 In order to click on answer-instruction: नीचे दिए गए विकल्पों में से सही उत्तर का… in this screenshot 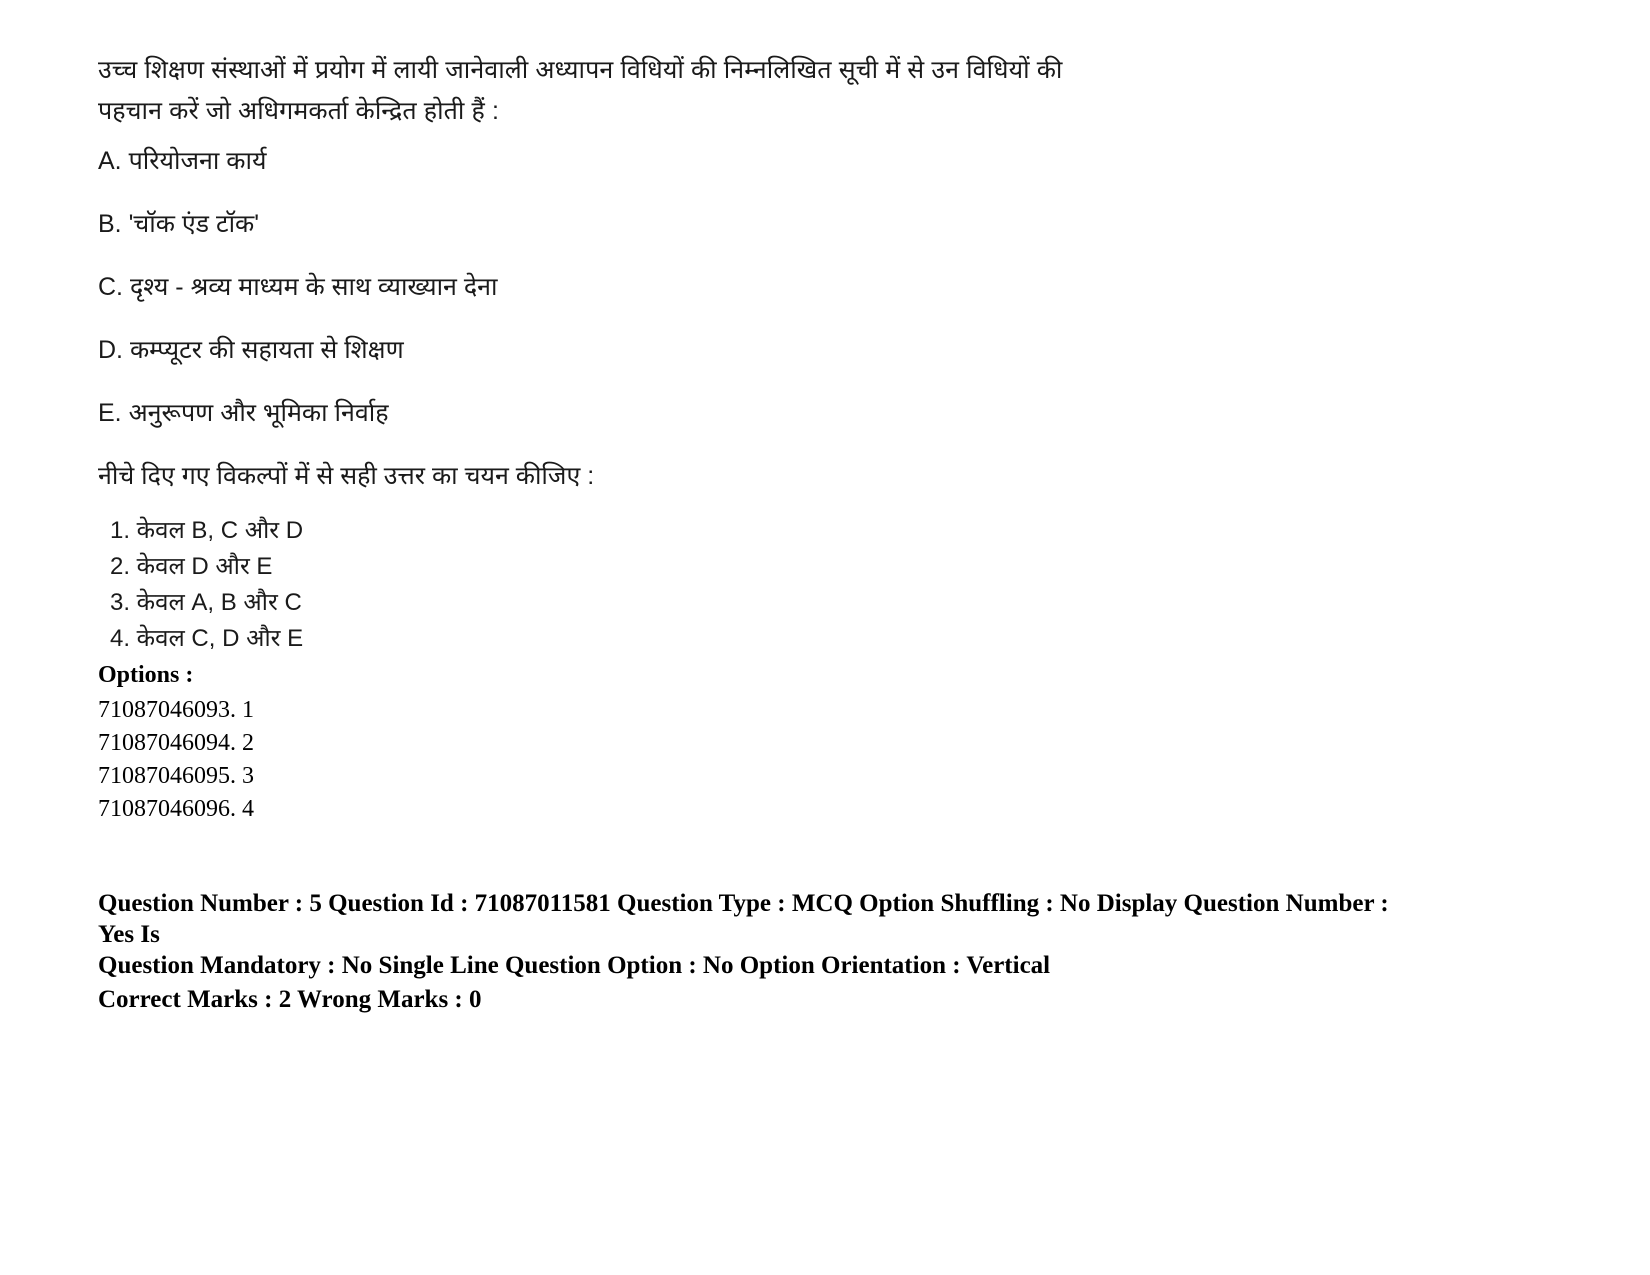, I will do `click(346, 476)`.